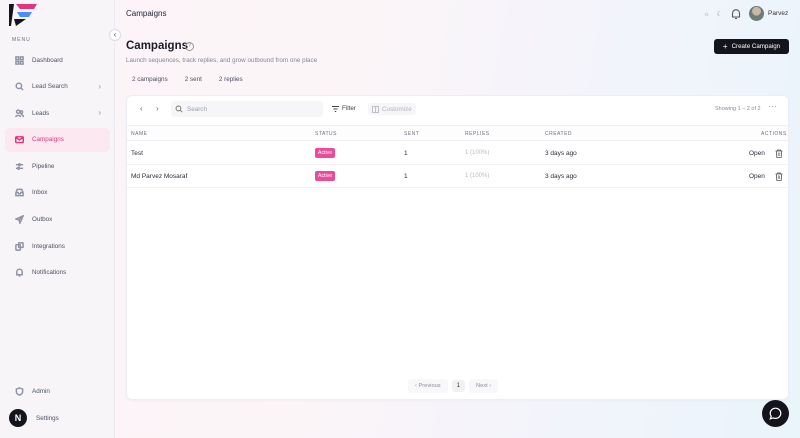 Image resolution: width=800 pixels, height=438 pixels. Describe the element at coordinates (738, 109) in the screenshot. I see `showing-count: Showing 1 – 2 of 2` at that location.